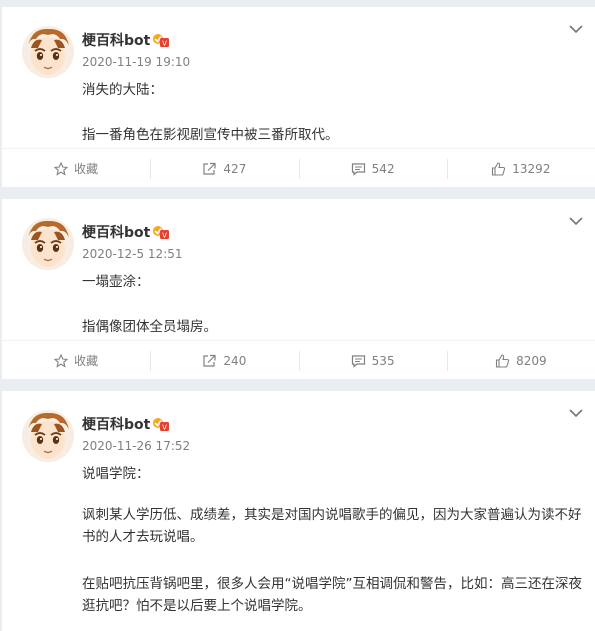 The height and width of the screenshot is (631, 595). I want to click on post-title: 消失的大陆：, so click(122, 90).